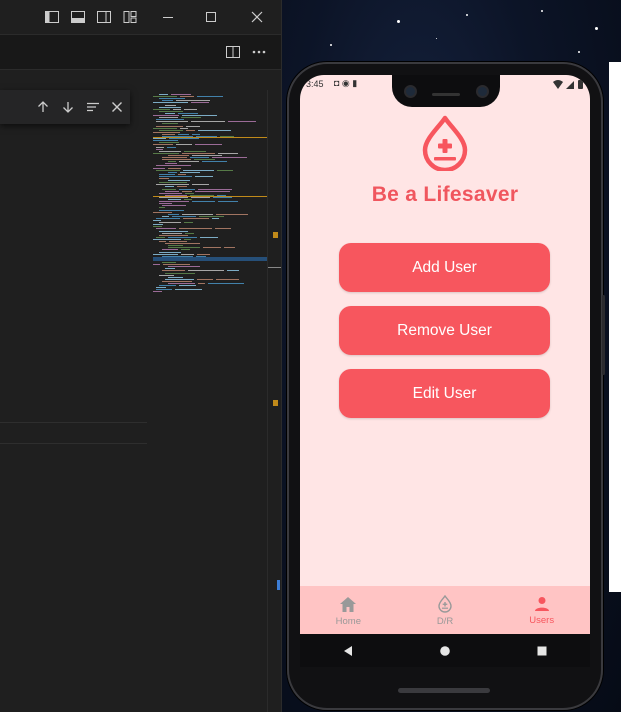 This screenshot has height=712, width=621. What do you see at coordinates (445, 651) in the screenshot?
I see `home-circle-icon` at bounding box center [445, 651].